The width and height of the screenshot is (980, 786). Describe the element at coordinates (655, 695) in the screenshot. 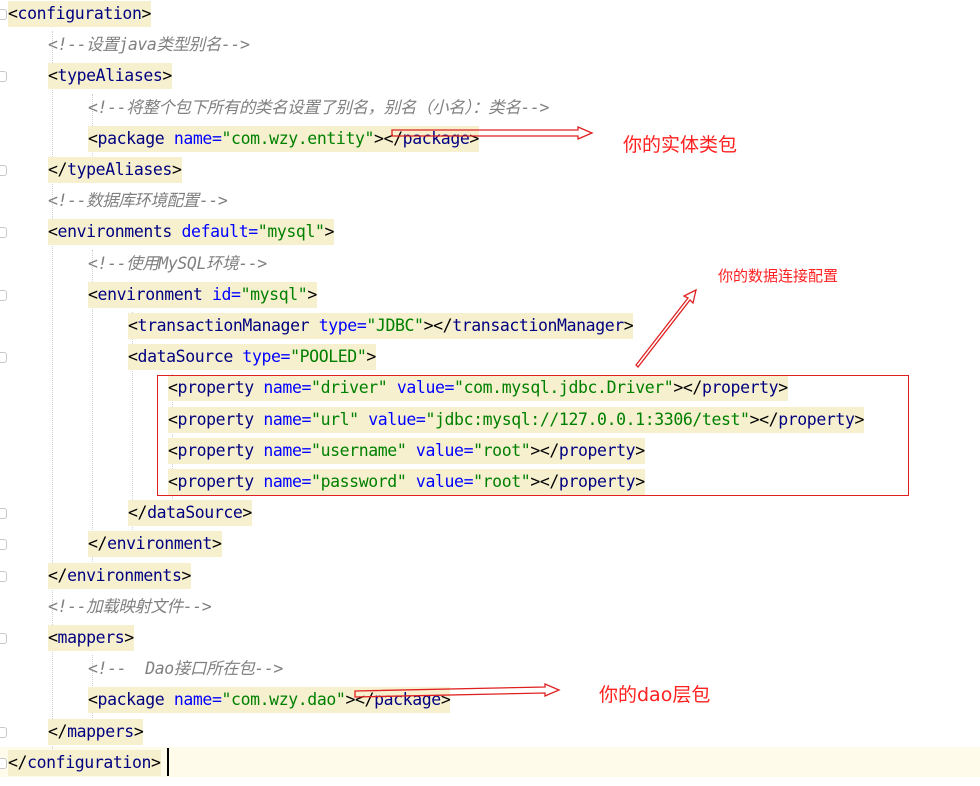

I see `dao-package-note: 你的dao层包` at that location.